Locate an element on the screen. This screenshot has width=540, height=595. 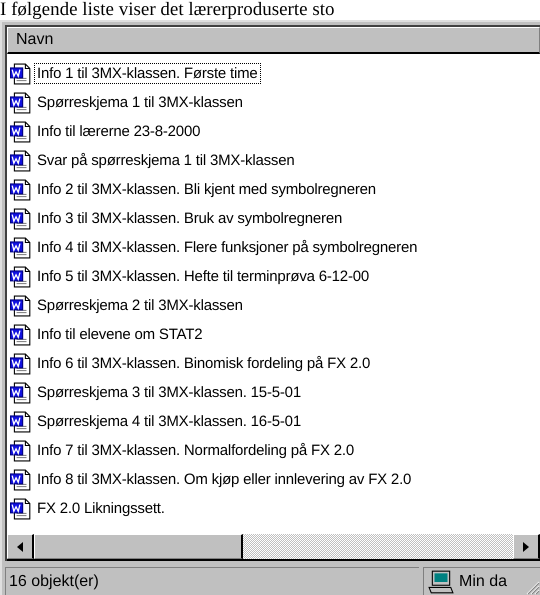
right-arrow-icon is located at coordinates (526, 547).